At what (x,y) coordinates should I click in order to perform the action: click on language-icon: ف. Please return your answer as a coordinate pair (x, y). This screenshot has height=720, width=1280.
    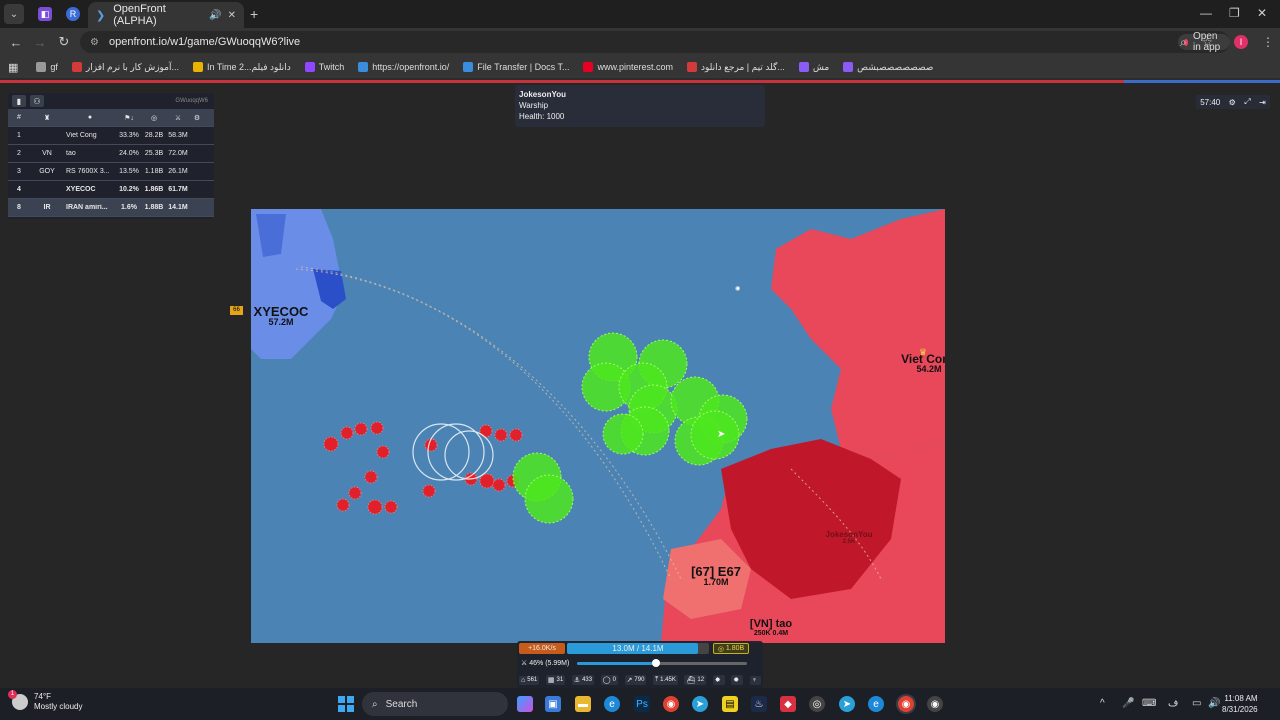
    Looking at the image, I should click on (1173, 703).